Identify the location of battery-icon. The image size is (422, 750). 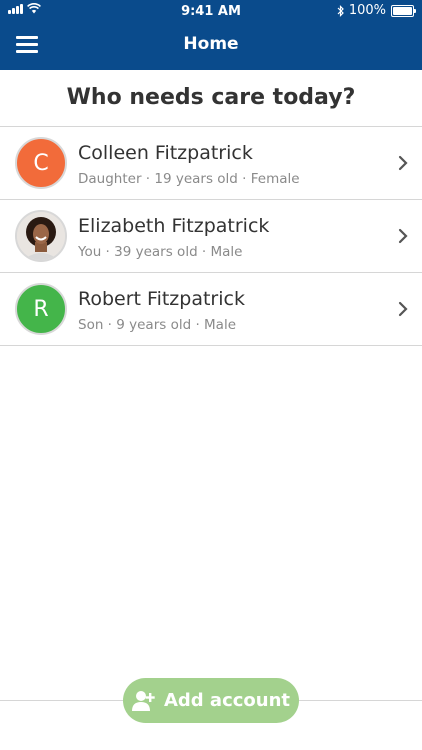
(403, 10).